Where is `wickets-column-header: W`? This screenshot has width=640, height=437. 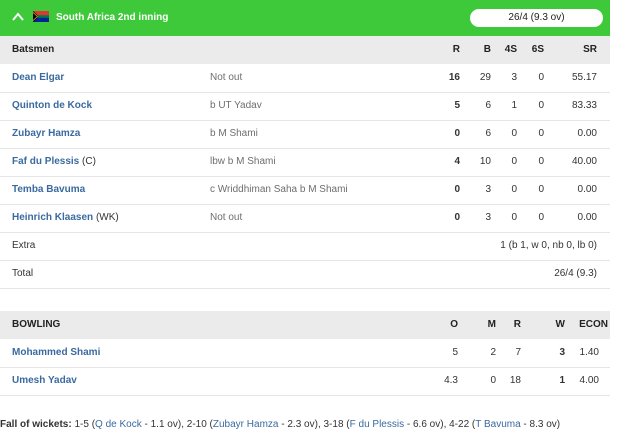
wickets-column-header: W is located at coordinates (560, 324).